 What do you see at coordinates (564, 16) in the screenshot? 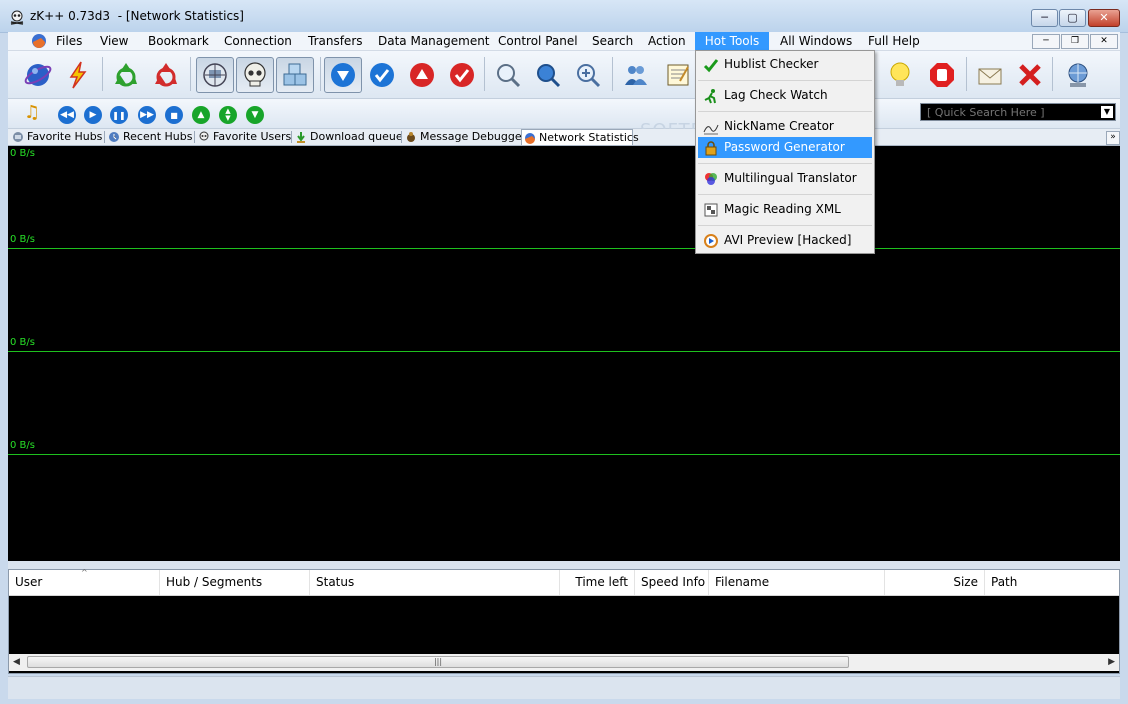
I see `title-bar: zK++ 0.73d3 - [Network Statistics] ─ ▢ ✕` at bounding box center [564, 16].